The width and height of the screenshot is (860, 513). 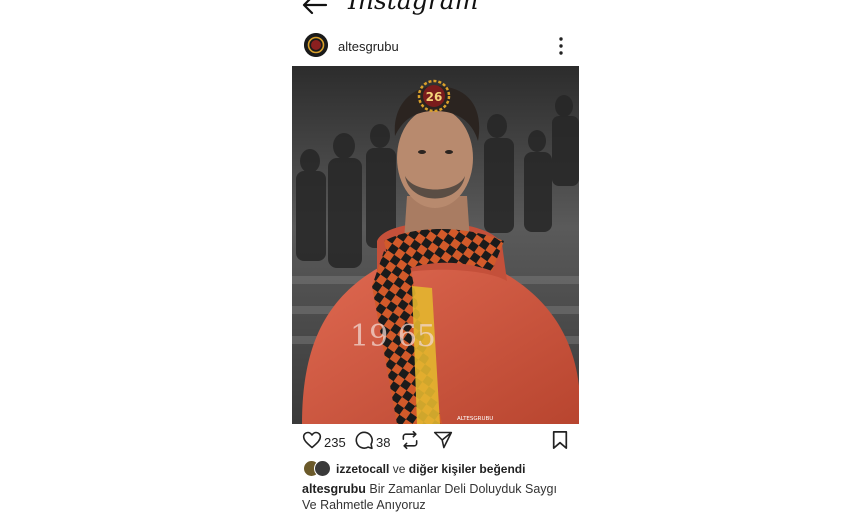 What do you see at coordinates (368, 46) in the screenshot?
I see `post-username: altesgrubu` at bounding box center [368, 46].